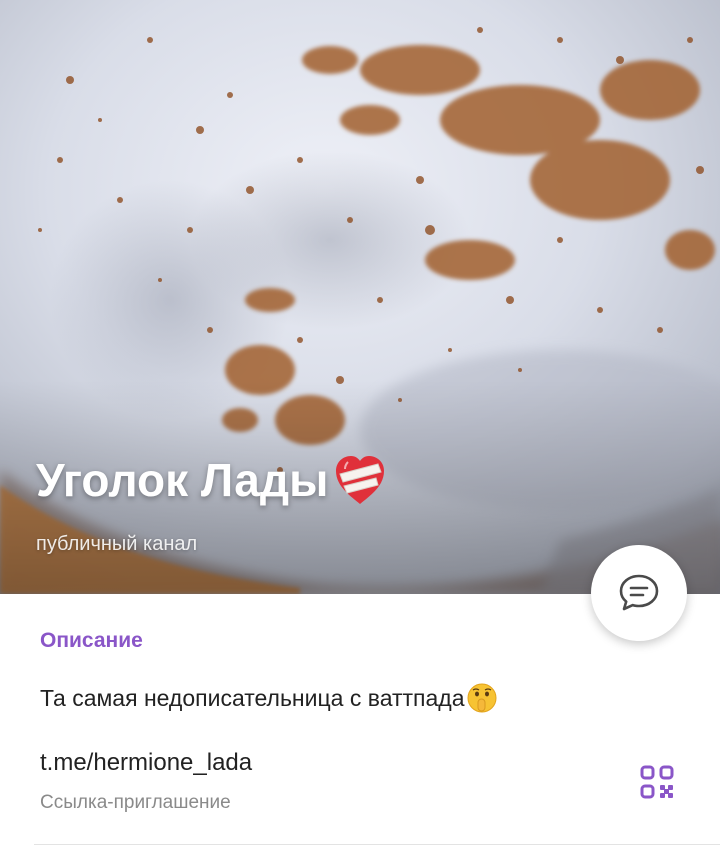 The image size is (720, 858). Describe the element at coordinates (482, 698) in the screenshot. I see `shushing-face-icon` at that location.